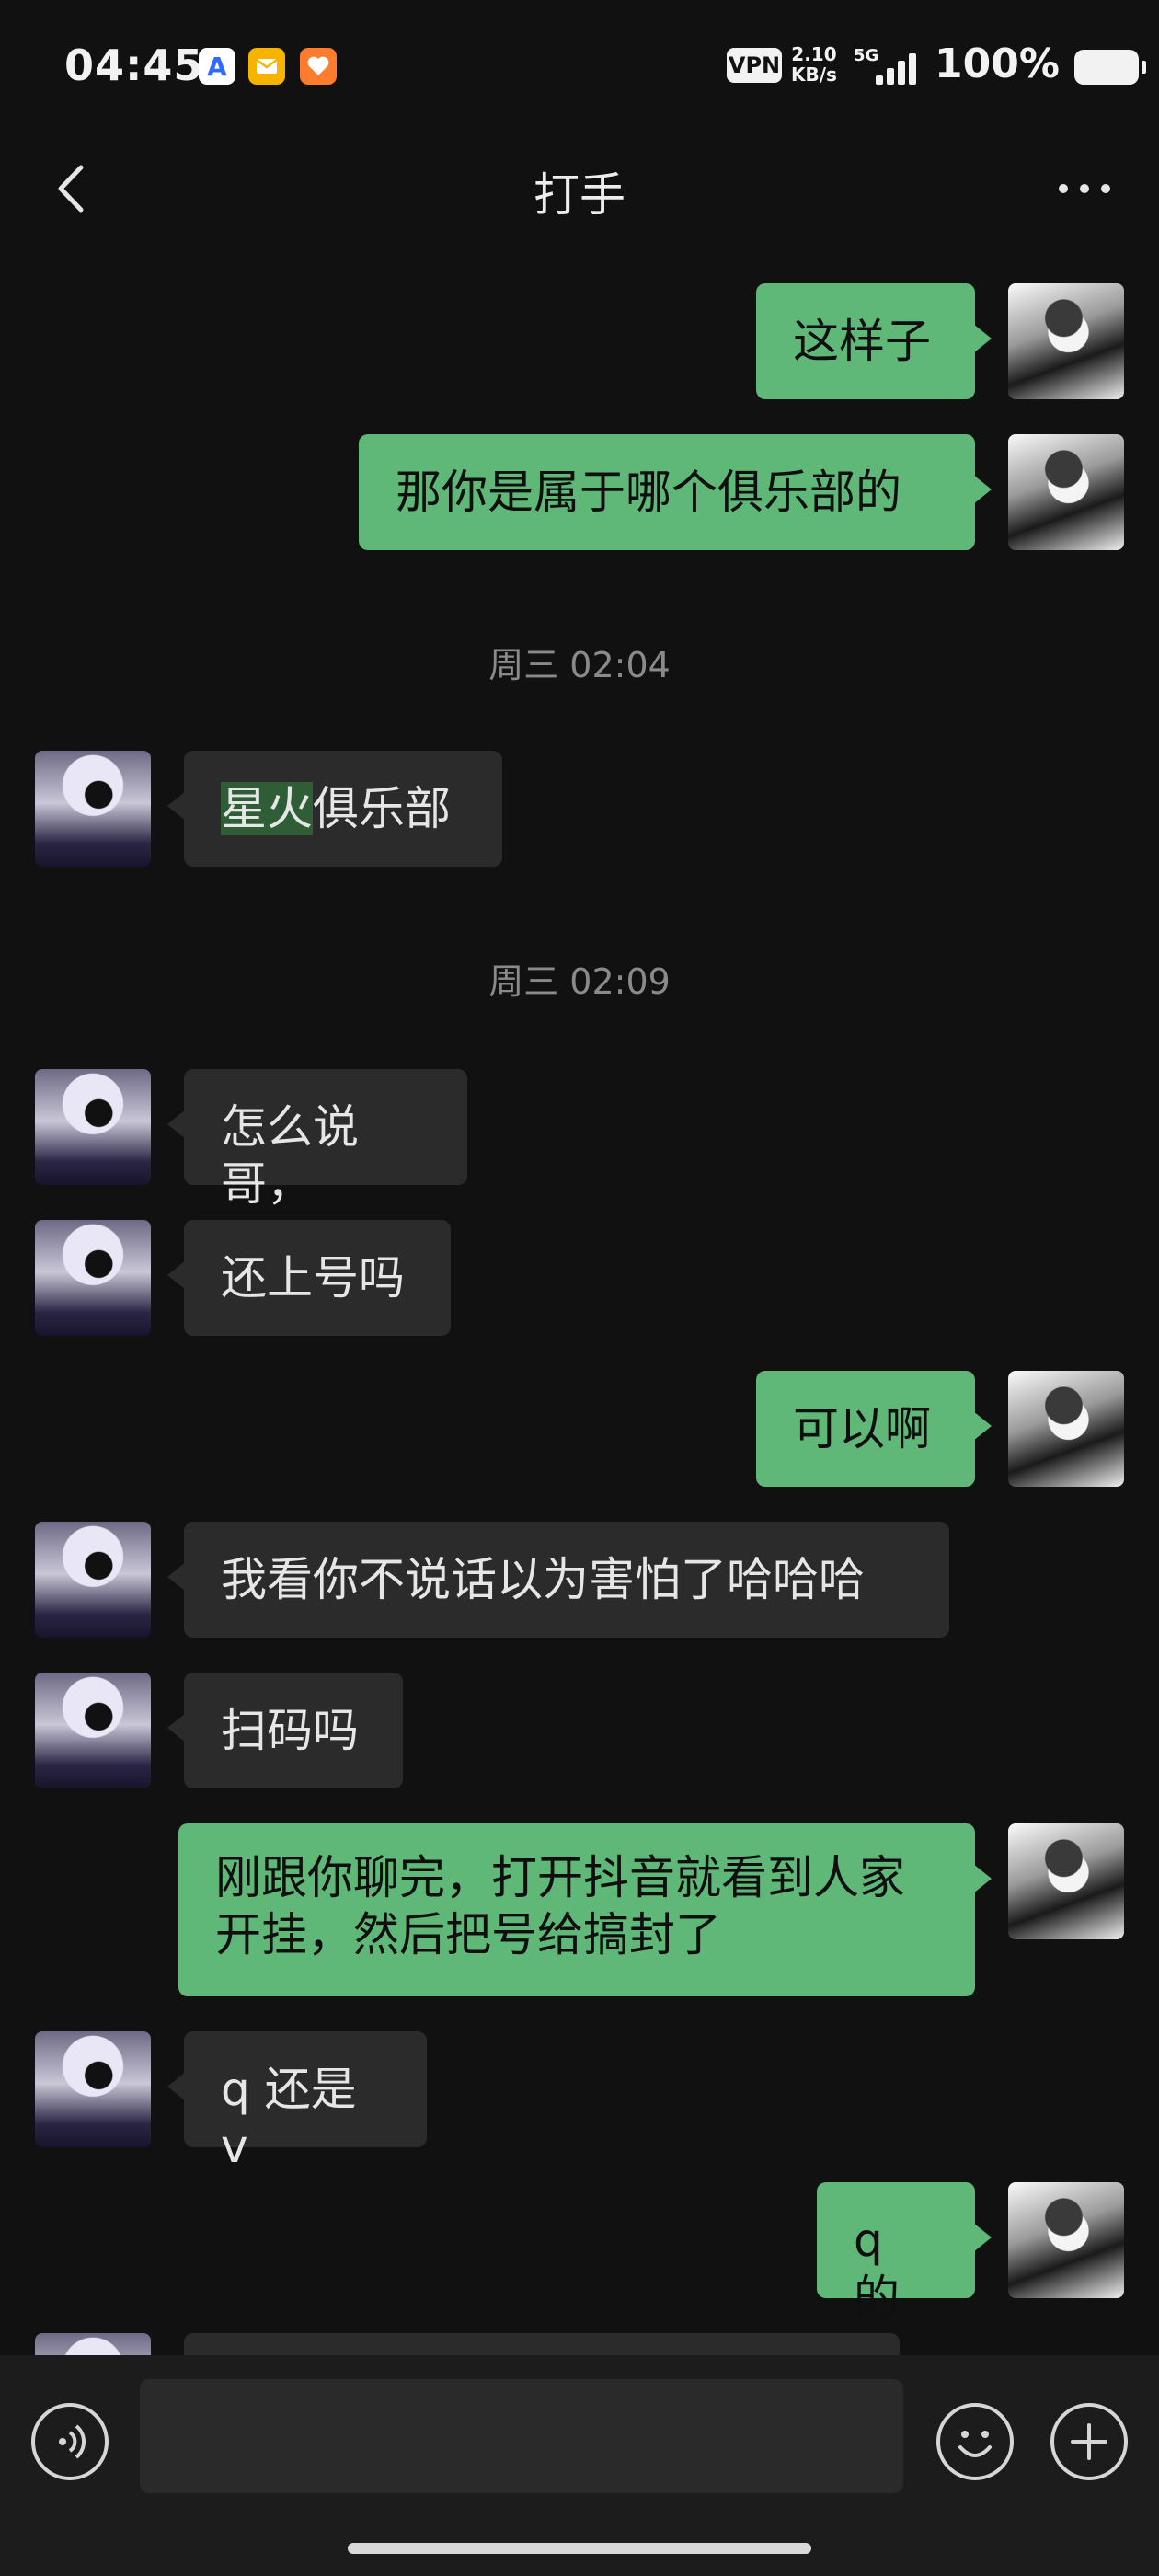 This screenshot has width=1159, height=2576. I want to click on speed-value: 2.10, so click(814, 54).